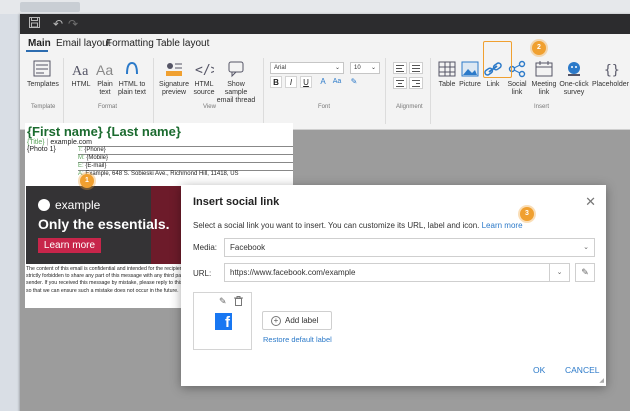  What do you see at coordinates (202, 273) in the screenshot?
I see `url-label: URL:` at bounding box center [202, 273].